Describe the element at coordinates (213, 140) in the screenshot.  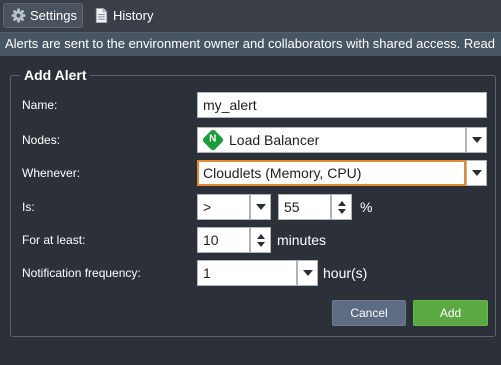
I see `nginx-icon: N` at that location.